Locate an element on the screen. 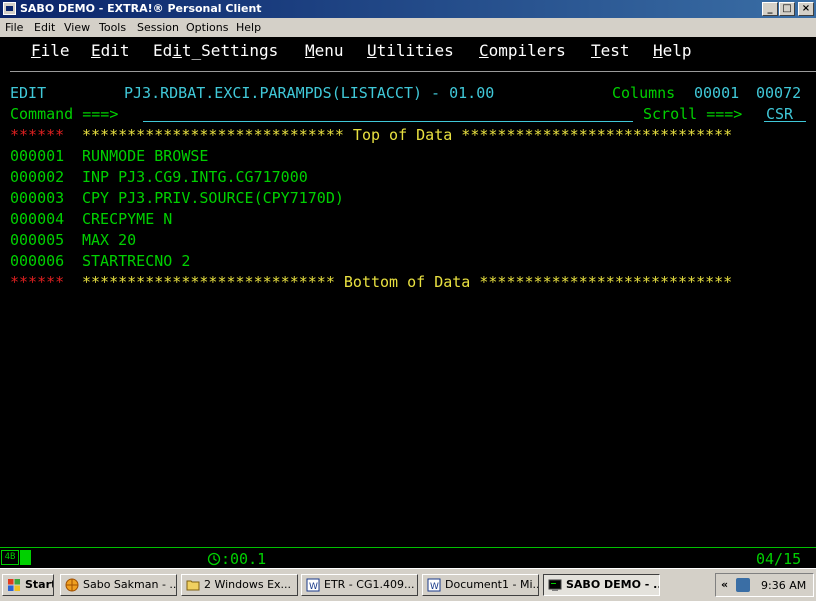  ispf-menu-test: Test is located at coordinates (610, 50).